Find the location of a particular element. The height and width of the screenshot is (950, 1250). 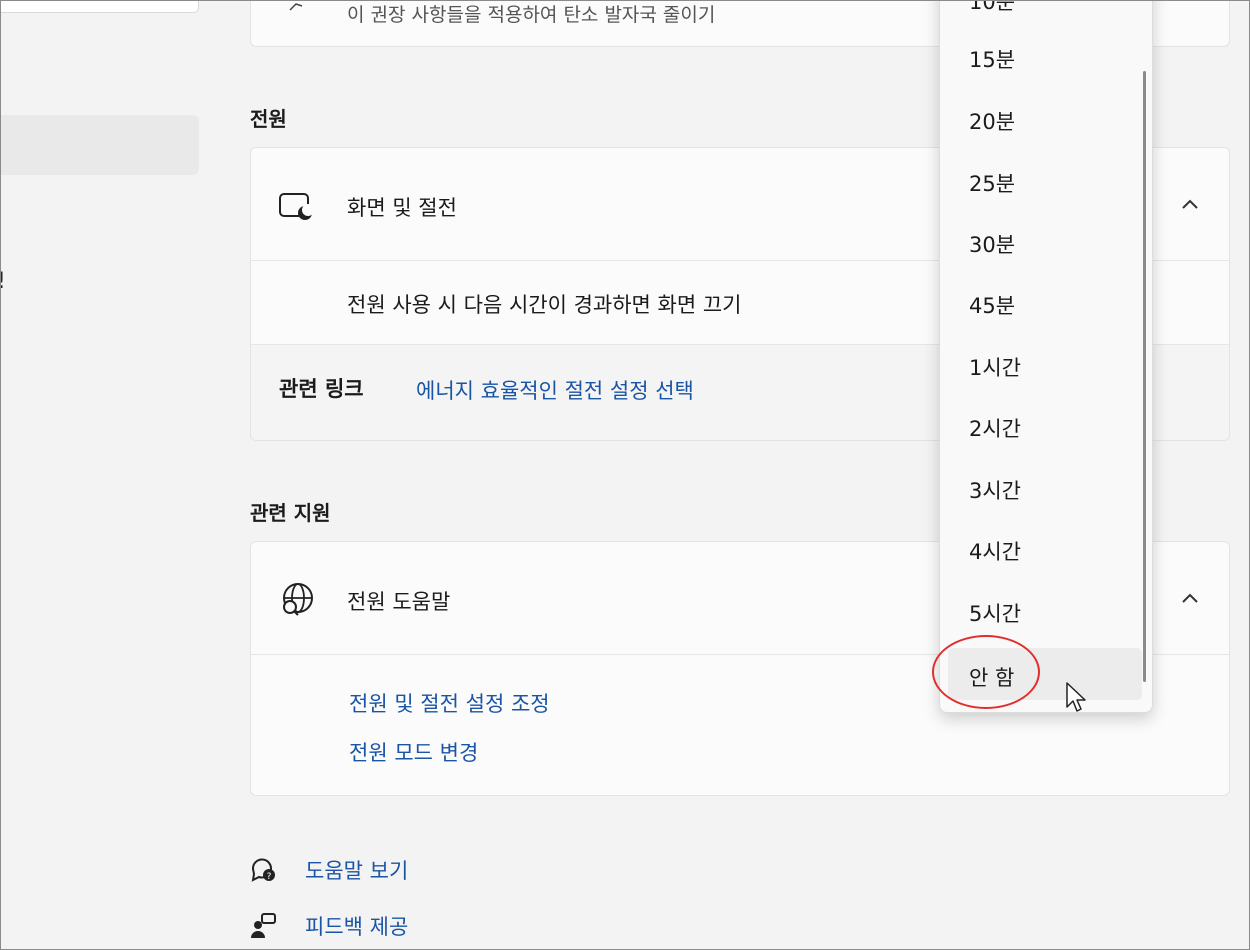

option-30min: 30분 is located at coordinates (1040, 241).